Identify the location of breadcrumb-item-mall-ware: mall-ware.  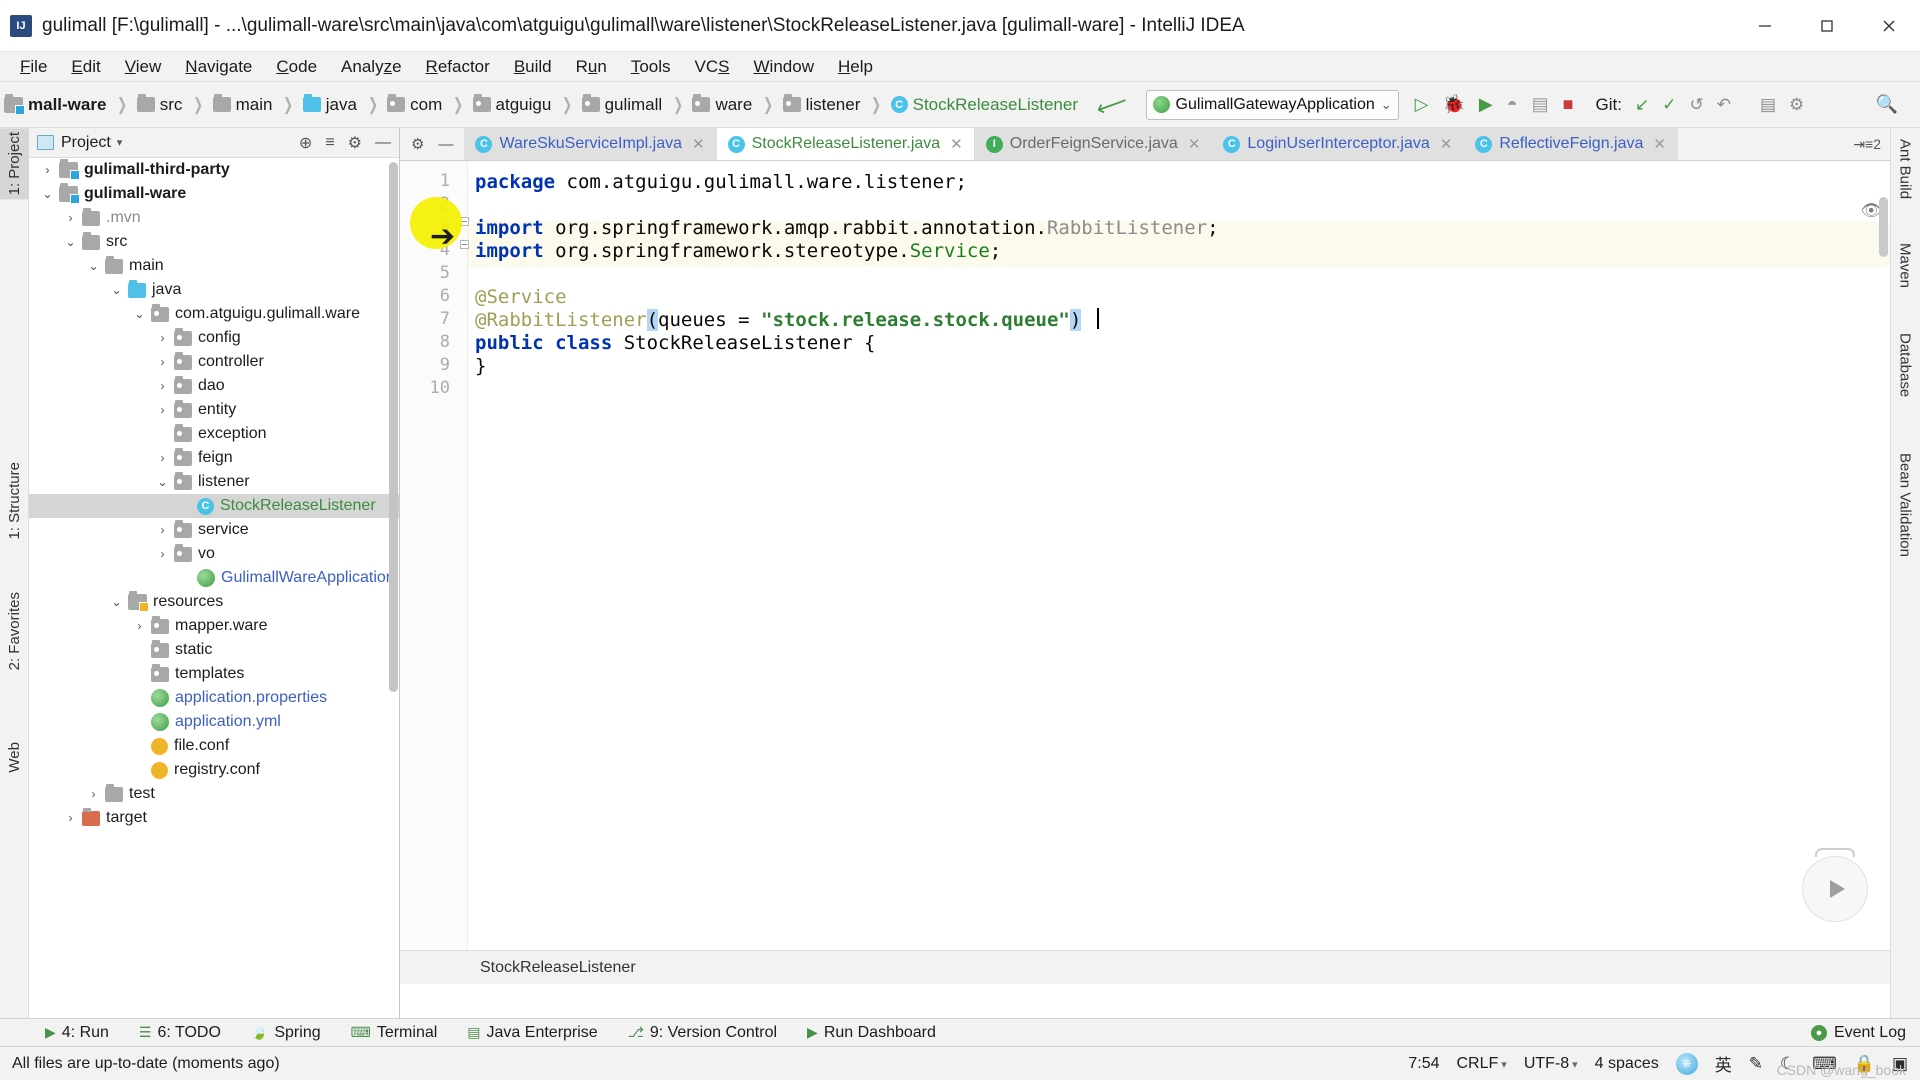
(55, 104).